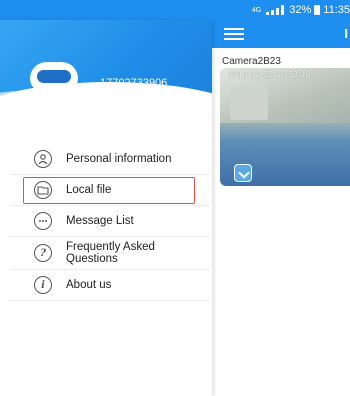 Image resolution: width=350 pixels, height=396 pixels. I want to click on avatar-visor, so click(54, 76).